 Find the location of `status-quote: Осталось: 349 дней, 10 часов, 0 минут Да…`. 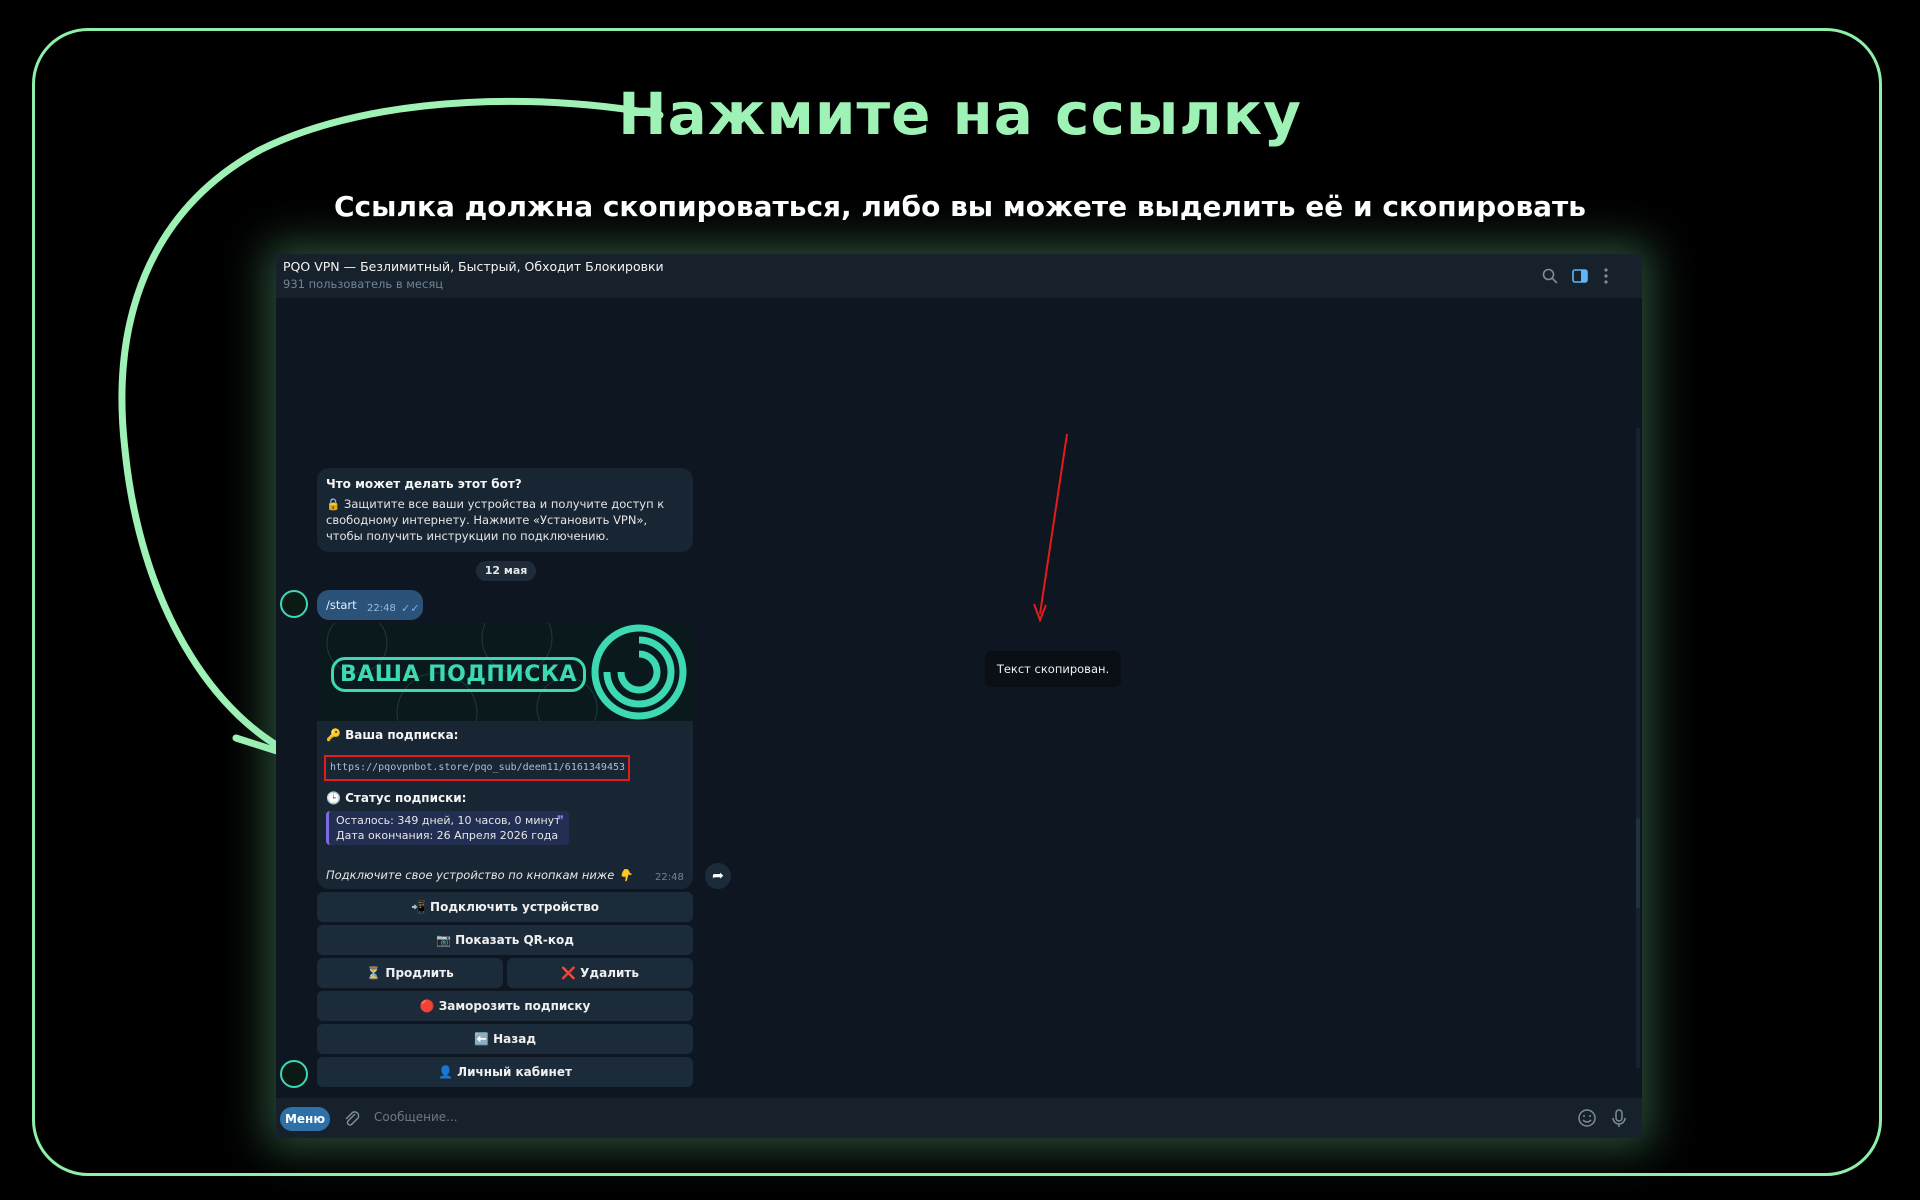

status-quote: Осталось: 349 дней, 10 часов, 0 минут Да… is located at coordinates (447, 828).